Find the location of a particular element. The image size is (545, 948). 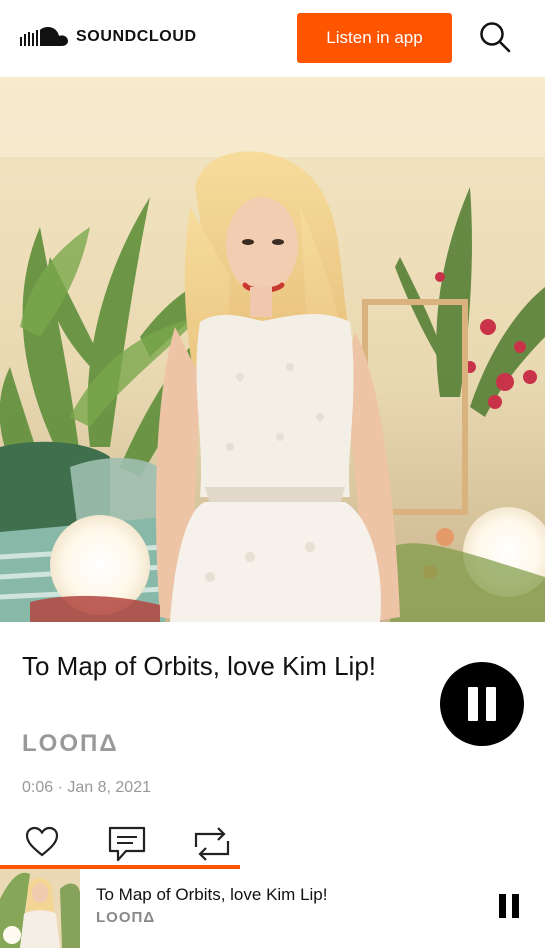

mini-player-artist: LOOΠΔ is located at coordinates (126, 917).